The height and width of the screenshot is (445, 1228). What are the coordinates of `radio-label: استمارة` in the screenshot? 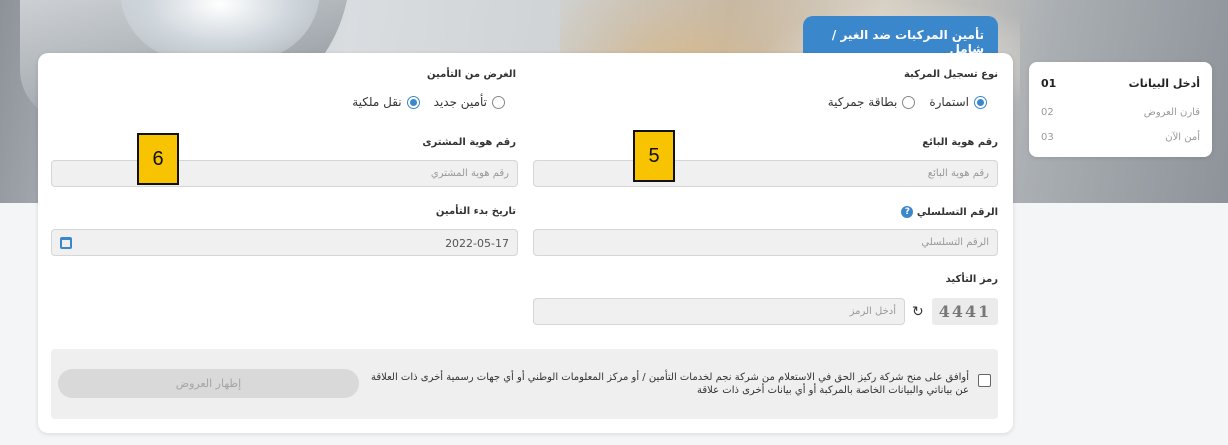 It's located at (949, 102).